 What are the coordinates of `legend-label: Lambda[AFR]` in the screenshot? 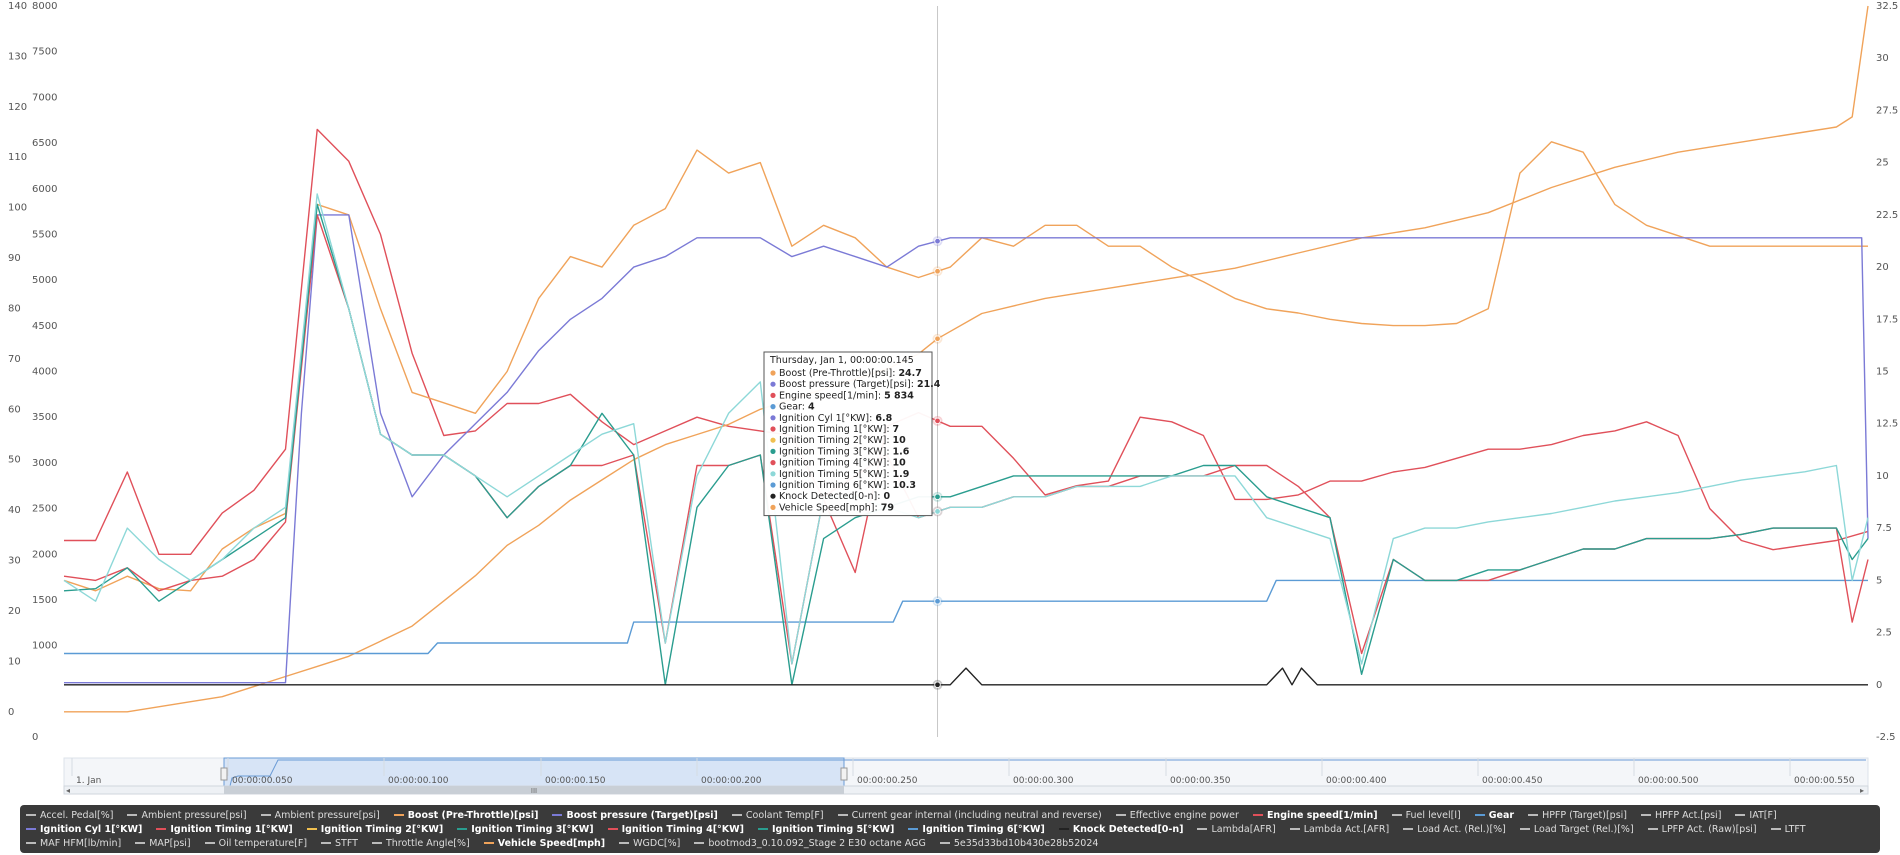 It's located at (1243, 829).